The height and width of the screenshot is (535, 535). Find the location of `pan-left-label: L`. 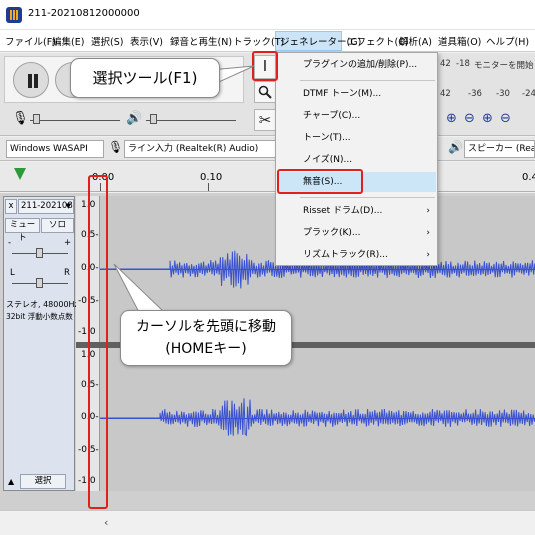

pan-left-label: L is located at coordinates (12, 273).